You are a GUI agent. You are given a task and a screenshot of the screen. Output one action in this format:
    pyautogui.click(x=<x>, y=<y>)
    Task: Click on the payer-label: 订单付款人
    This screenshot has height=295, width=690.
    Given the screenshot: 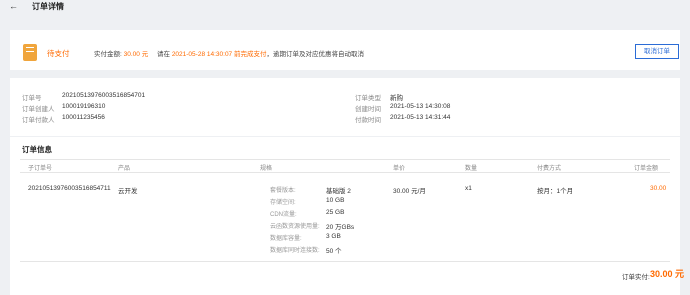 What is the action you would take?
    pyautogui.click(x=38, y=120)
    